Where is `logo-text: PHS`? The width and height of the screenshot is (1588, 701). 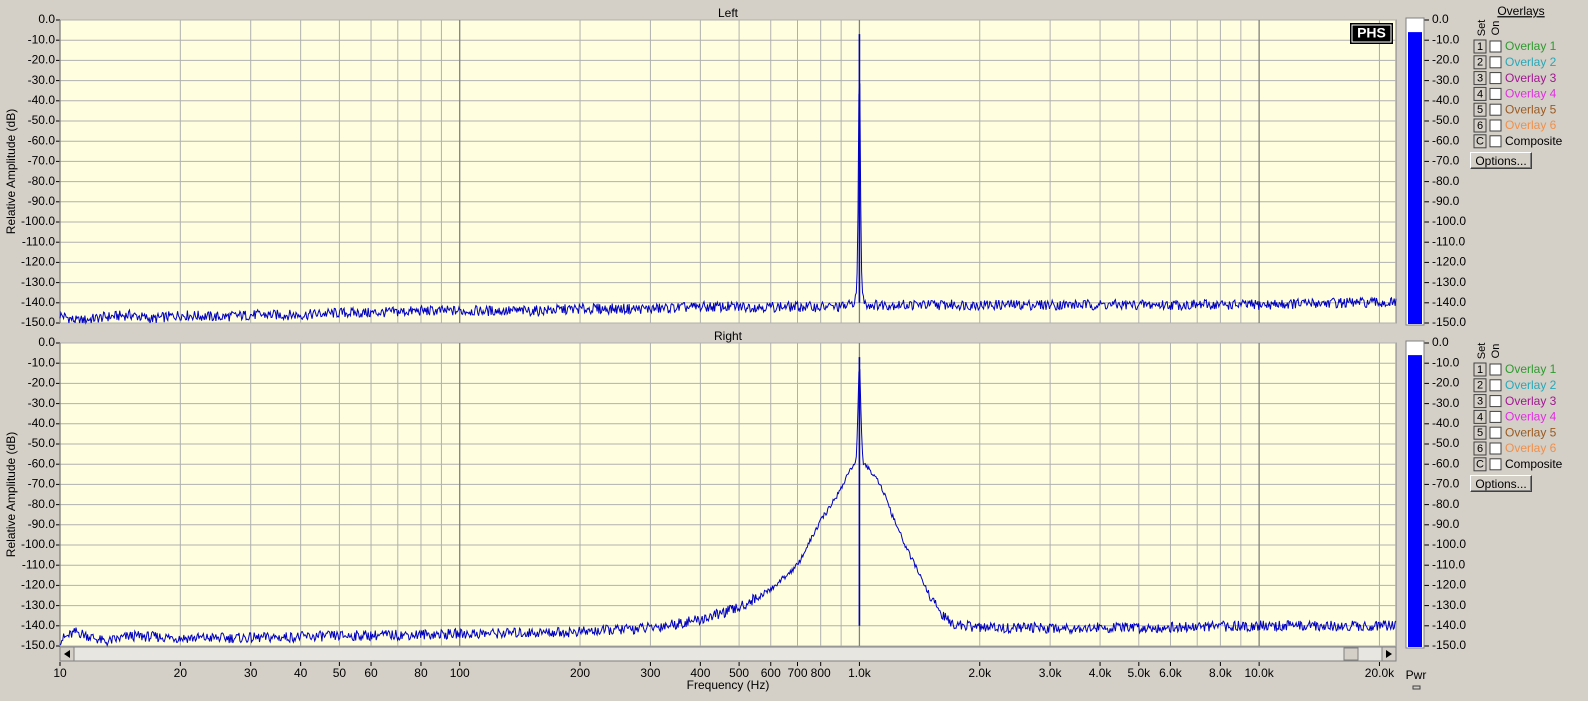
logo-text: PHS is located at coordinates (1371, 33).